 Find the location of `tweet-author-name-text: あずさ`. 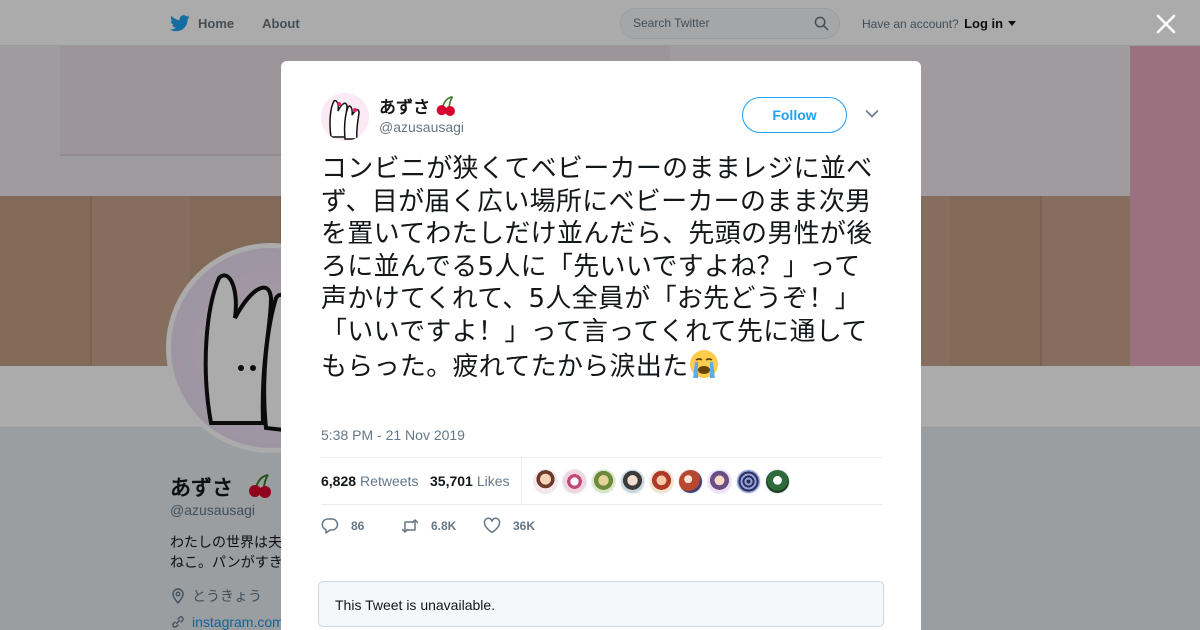

tweet-author-name-text: あずさ is located at coordinates (404, 105).